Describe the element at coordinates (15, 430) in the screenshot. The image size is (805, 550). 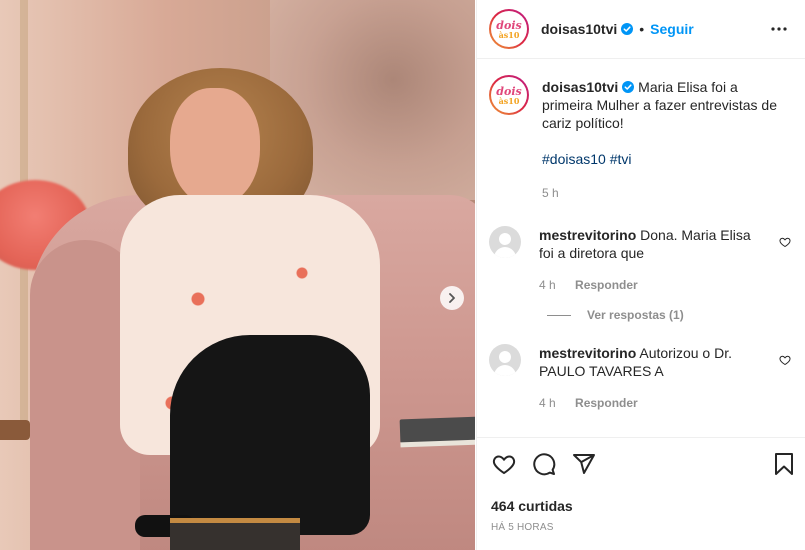
I see `photo-side-table` at that location.